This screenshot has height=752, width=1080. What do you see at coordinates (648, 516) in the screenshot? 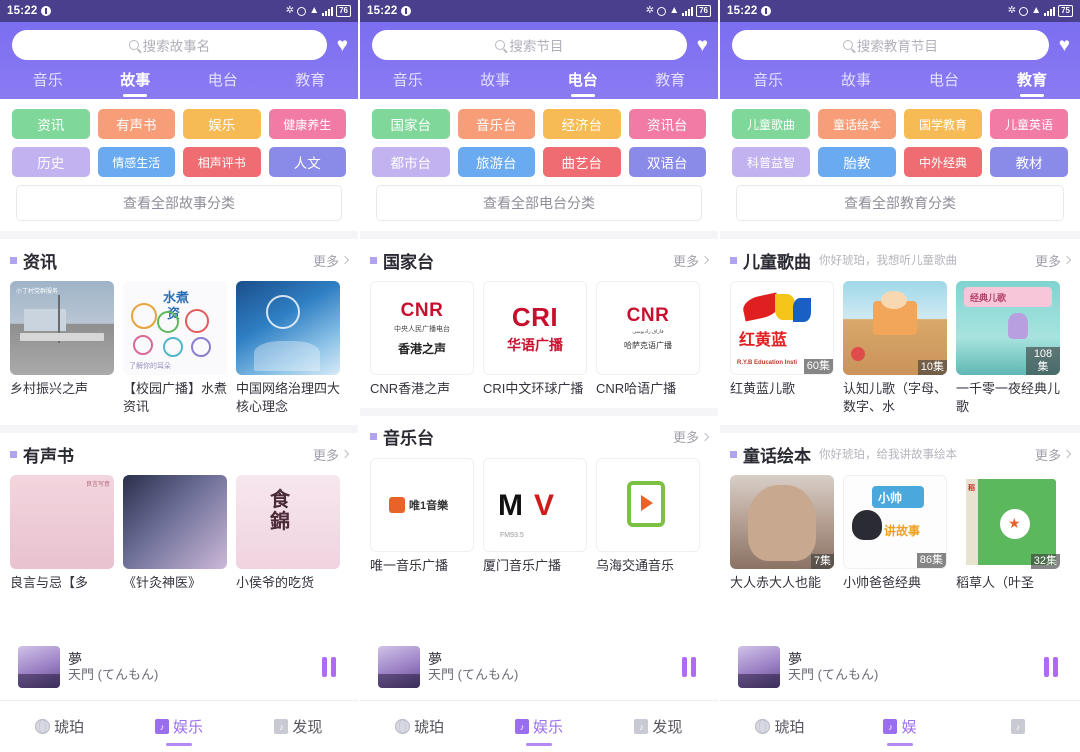
I see `content-card: 乌海交通音乐` at bounding box center [648, 516].